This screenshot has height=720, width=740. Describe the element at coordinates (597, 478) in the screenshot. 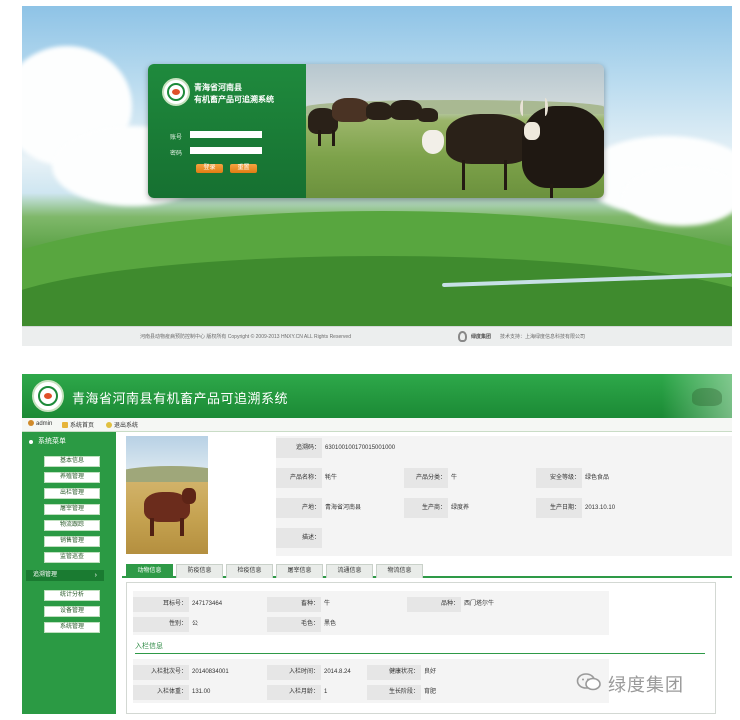

I see `safety-level-value: 绿色食品` at that location.